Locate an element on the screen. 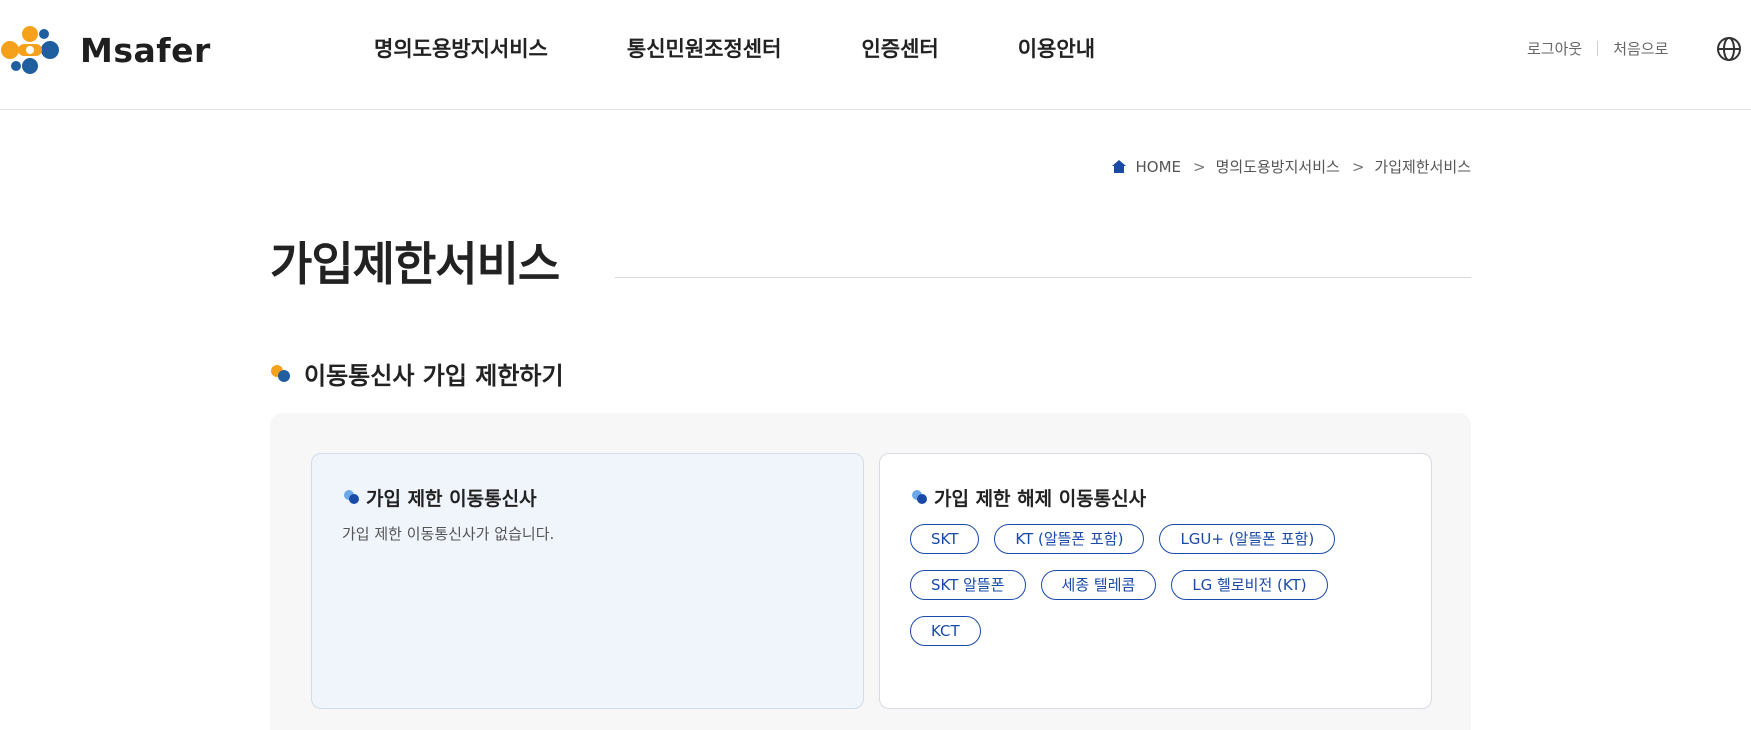 This screenshot has height=730, width=1751. utility-links: 로그아웃 처음으로 is located at coordinates (1597, 48).